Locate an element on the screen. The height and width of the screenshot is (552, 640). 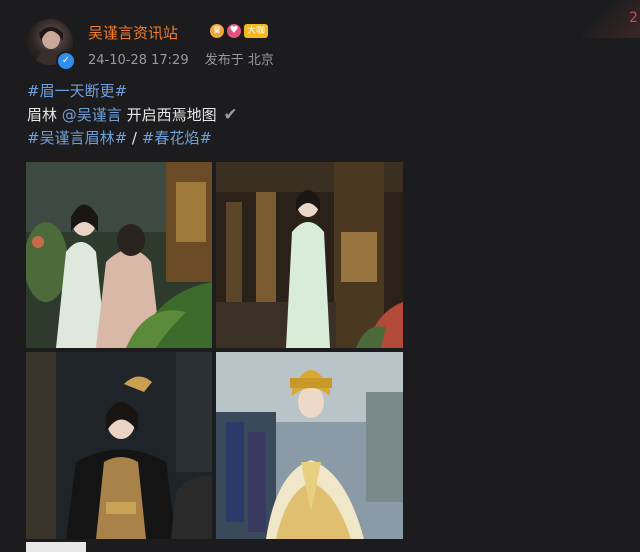
username: 吴谨言资讯站 is located at coordinates (133, 32).